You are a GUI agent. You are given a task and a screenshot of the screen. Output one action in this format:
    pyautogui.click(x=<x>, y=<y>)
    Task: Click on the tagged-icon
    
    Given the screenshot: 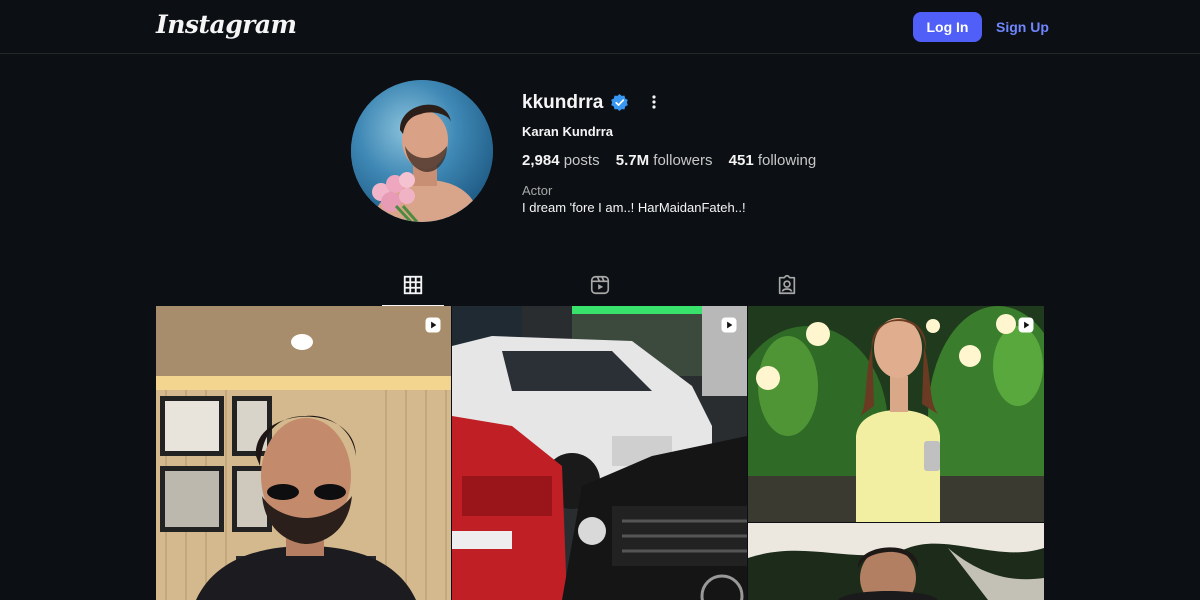 What is the action you would take?
    pyautogui.click(x=787, y=285)
    